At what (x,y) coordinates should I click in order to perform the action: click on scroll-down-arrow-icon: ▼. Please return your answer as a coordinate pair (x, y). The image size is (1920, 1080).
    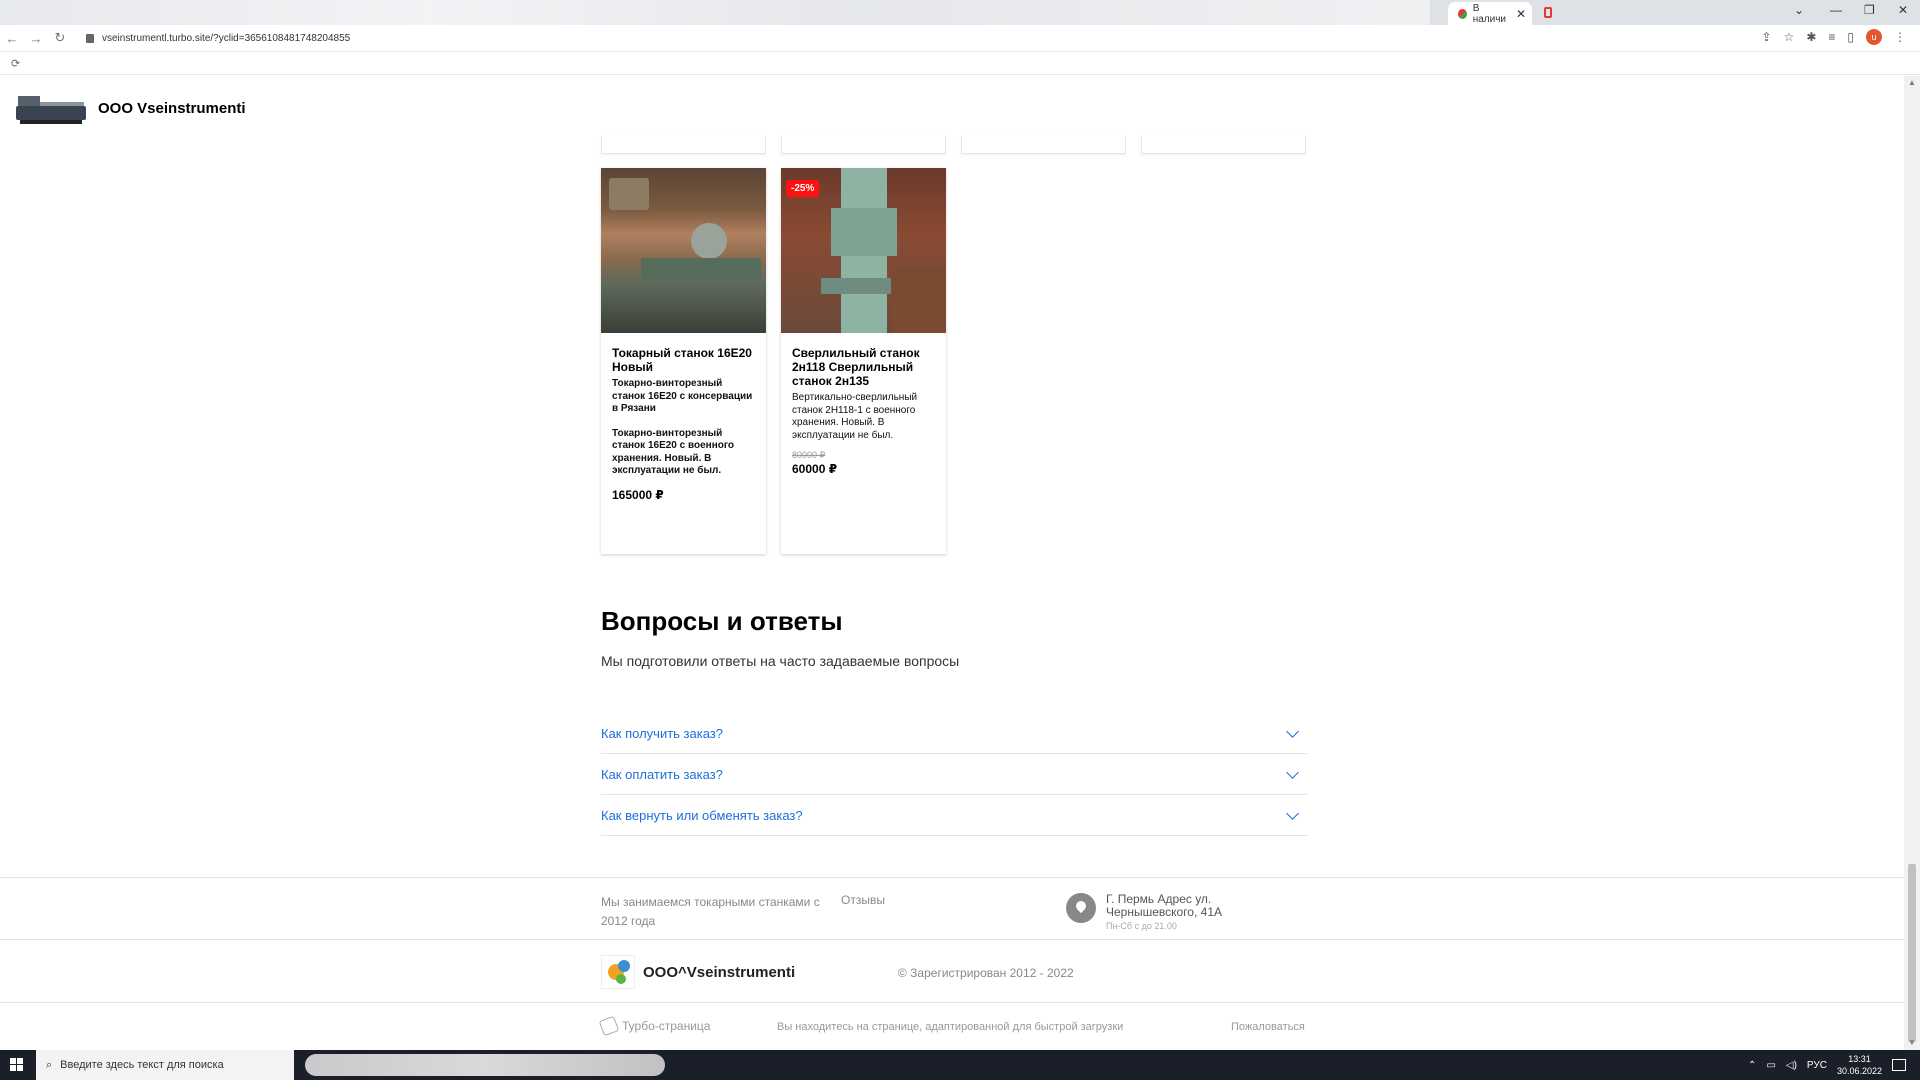
    Looking at the image, I should click on (1912, 1042).